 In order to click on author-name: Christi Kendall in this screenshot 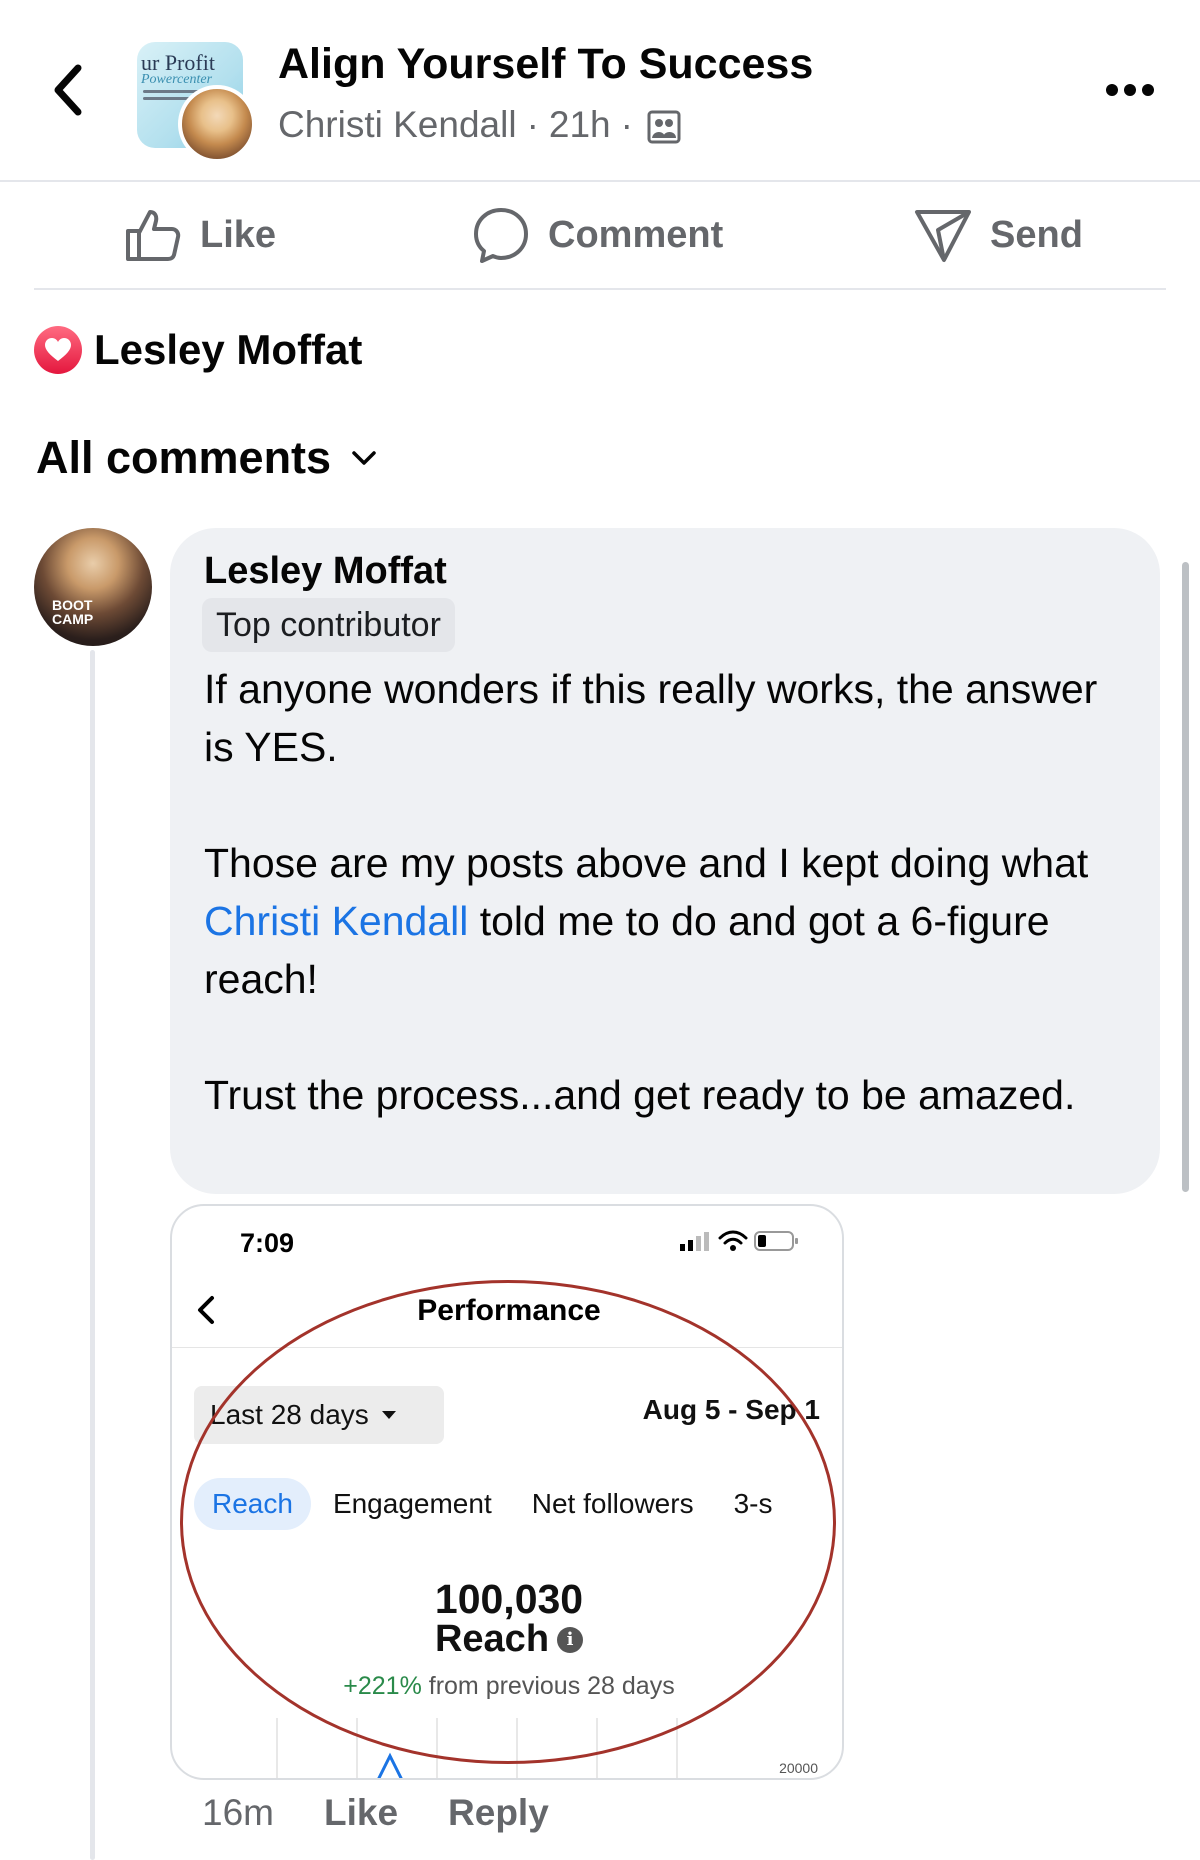, I will do `click(397, 125)`.